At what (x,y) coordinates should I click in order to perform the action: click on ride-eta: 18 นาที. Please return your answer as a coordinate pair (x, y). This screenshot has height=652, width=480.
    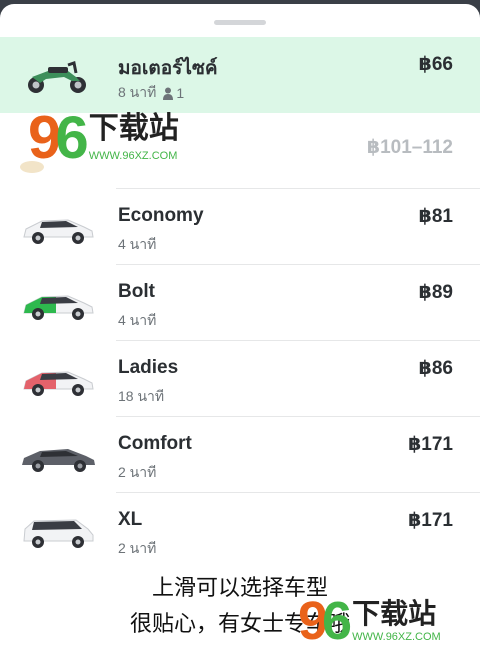
    Looking at the image, I should click on (141, 396).